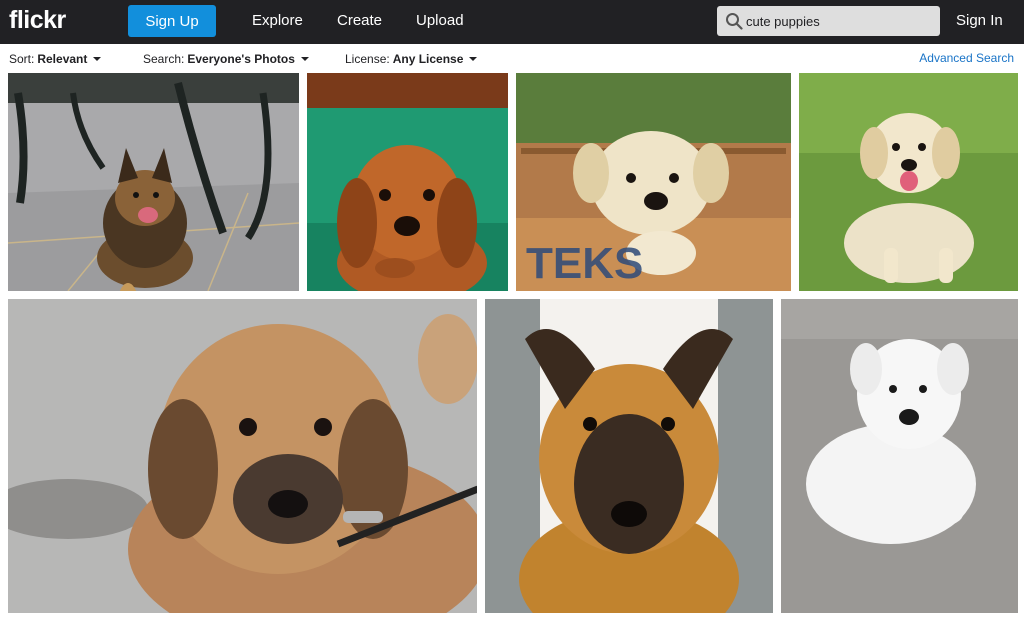  I want to click on sort-value: Relevant, so click(62, 59).